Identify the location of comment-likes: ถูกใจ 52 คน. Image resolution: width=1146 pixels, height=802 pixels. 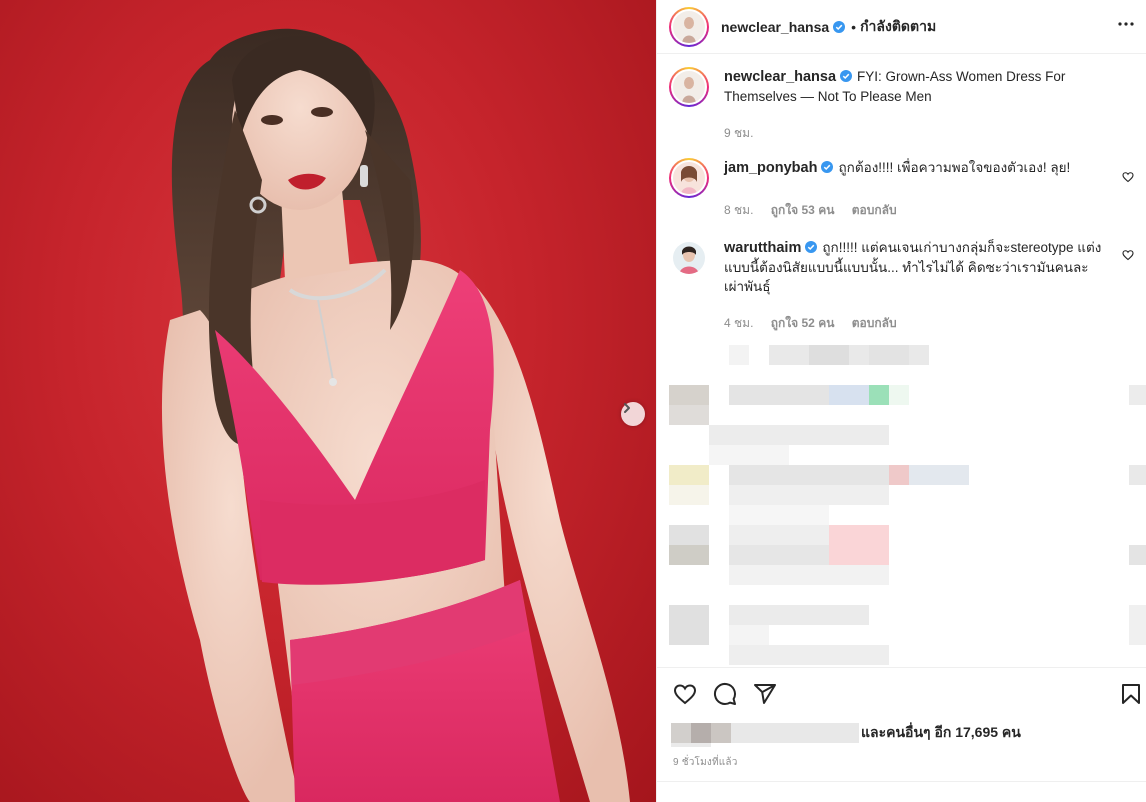
(803, 323).